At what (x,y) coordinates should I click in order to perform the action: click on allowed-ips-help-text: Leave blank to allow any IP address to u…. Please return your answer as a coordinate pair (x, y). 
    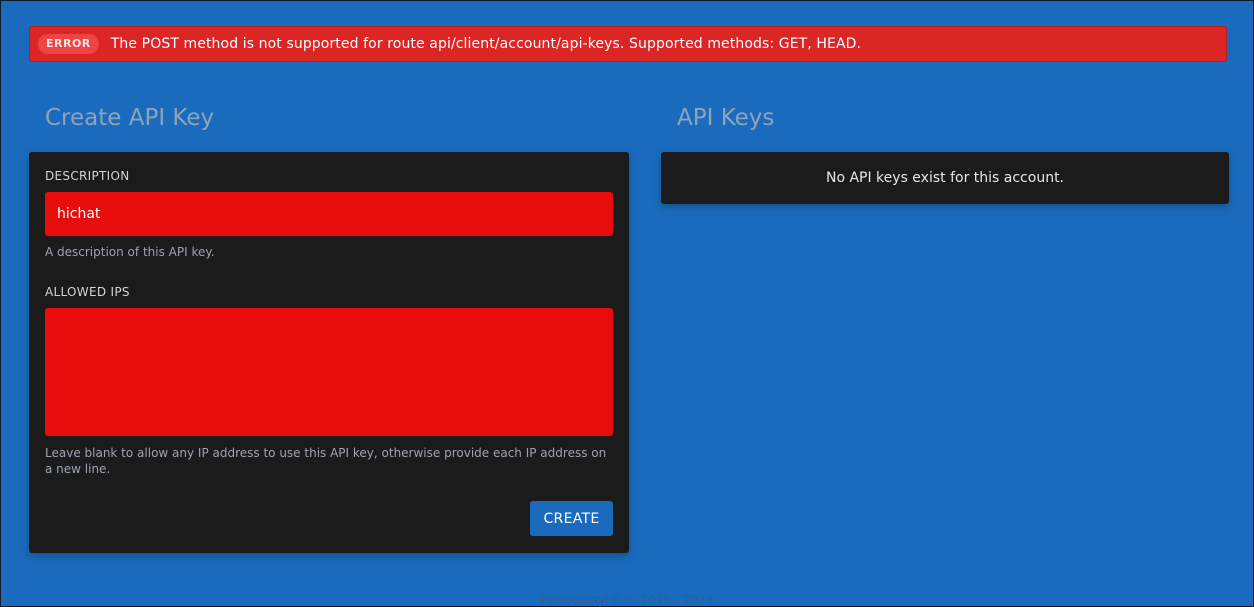
    Looking at the image, I should click on (326, 461).